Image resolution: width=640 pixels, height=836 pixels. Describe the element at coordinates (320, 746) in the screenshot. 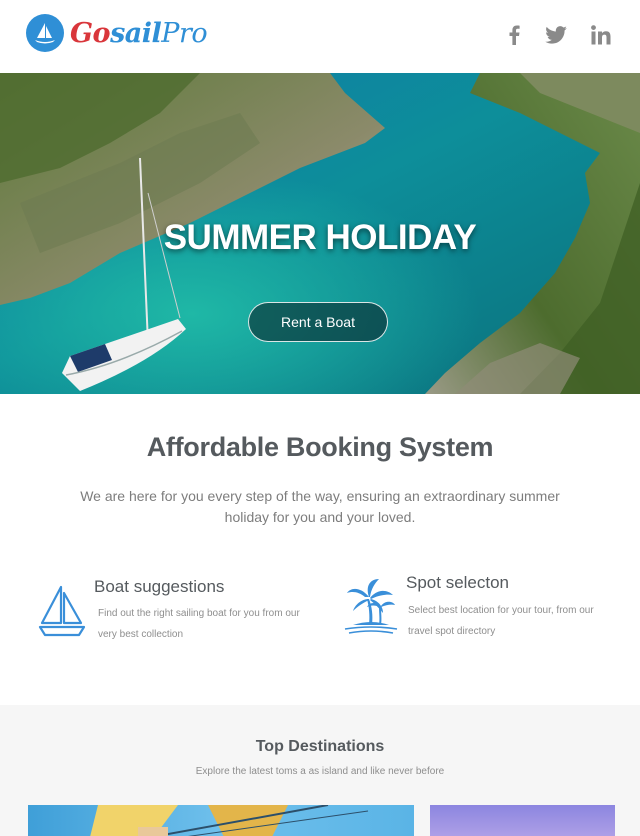

I see `destinations-title: Top Destinations` at that location.